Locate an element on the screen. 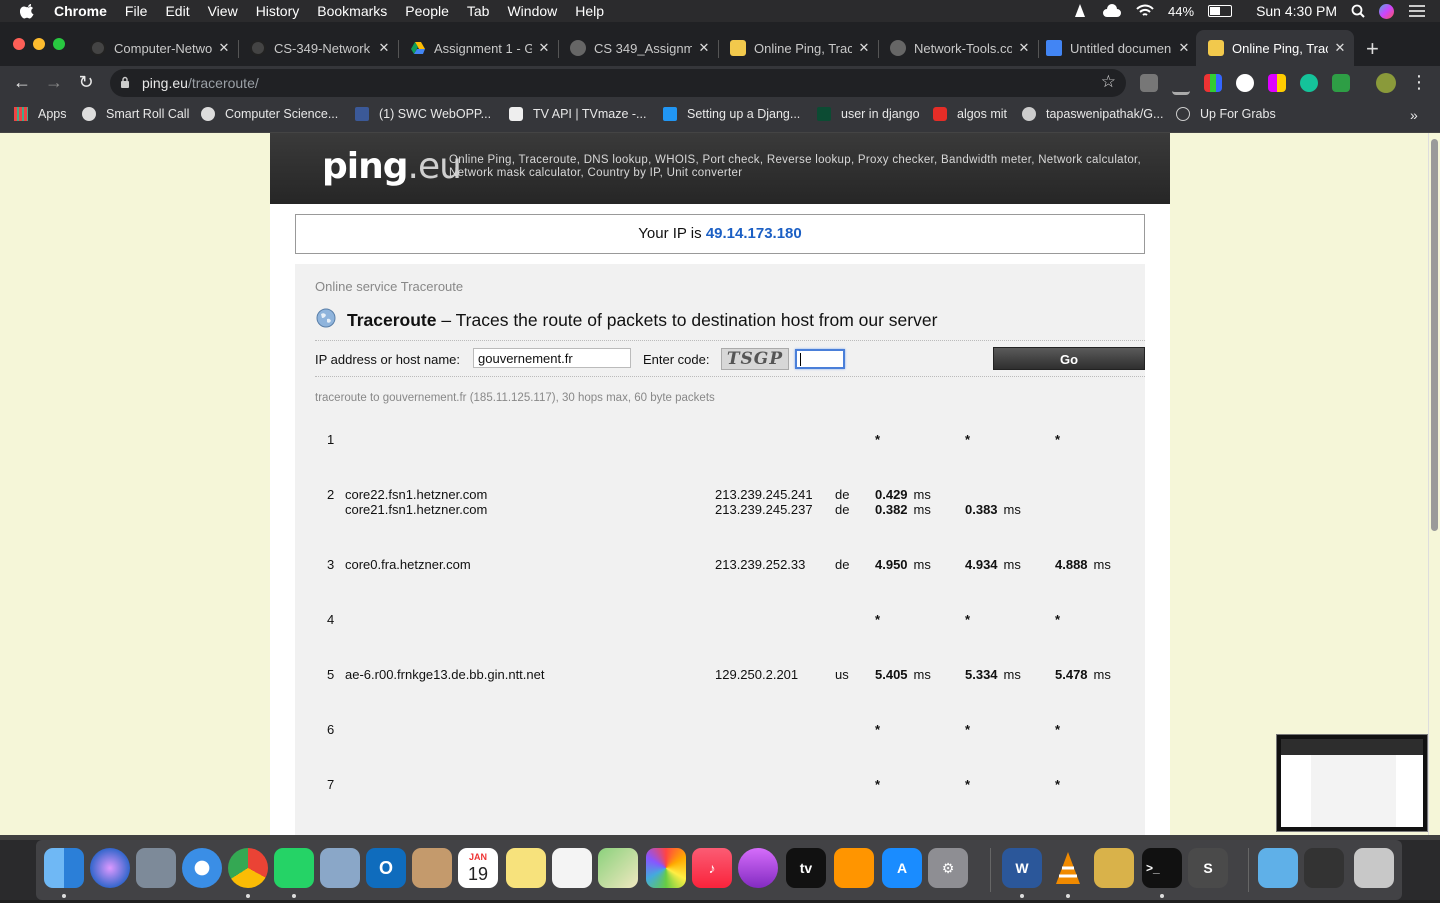 This screenshot has width=1440, height=903. finder-icon is located at coordinates (64, 868).